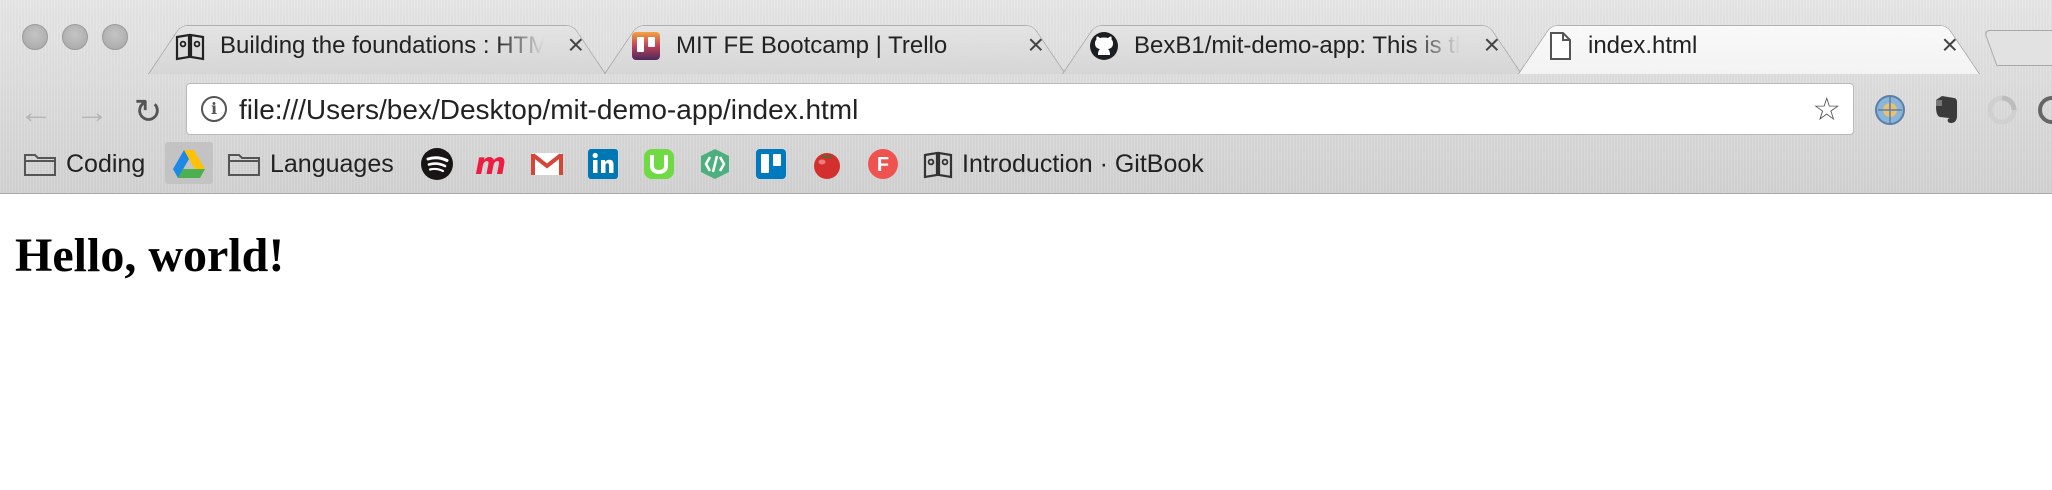 The width and height of the screenshot is (2052, 490). I want to click on github-icon, so click(1104, 46).